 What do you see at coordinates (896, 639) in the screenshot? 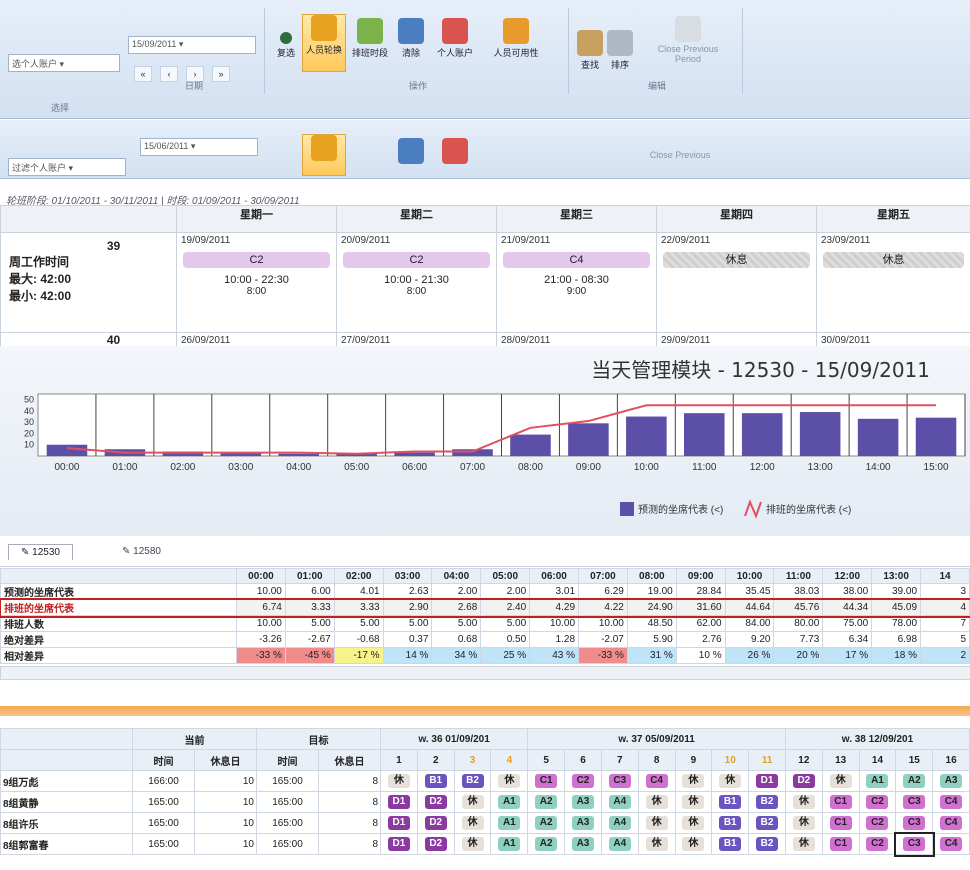
I see `metric-cell: 6.98` at bounding box center [896, 639].